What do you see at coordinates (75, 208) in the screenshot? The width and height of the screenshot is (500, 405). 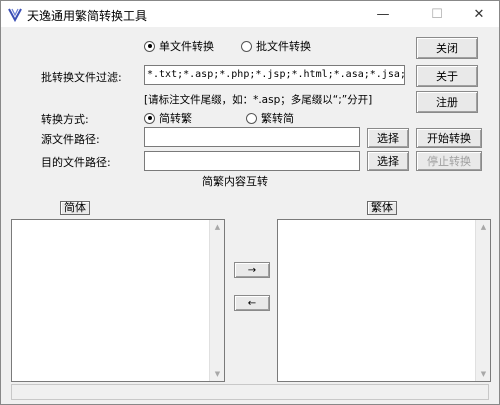 I see `simplified-tag: 简体` at bounding box center [75, 208].